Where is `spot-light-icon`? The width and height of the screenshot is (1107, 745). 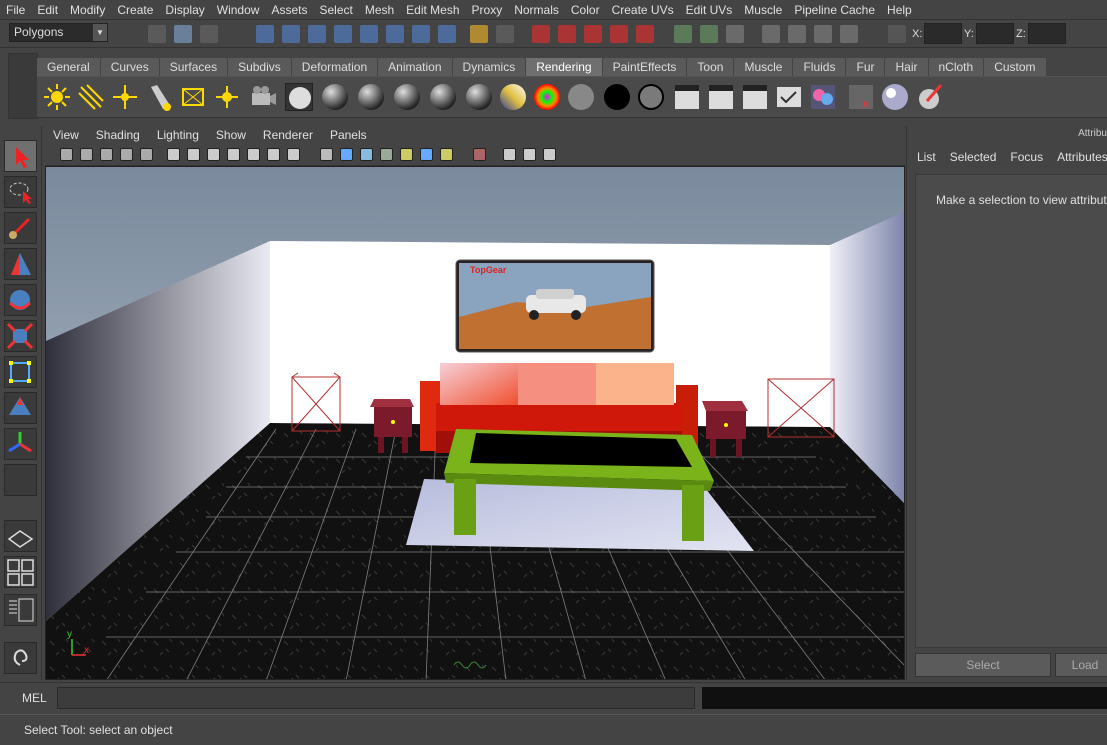 spot-light-icon is located at coordinates (159, 97).